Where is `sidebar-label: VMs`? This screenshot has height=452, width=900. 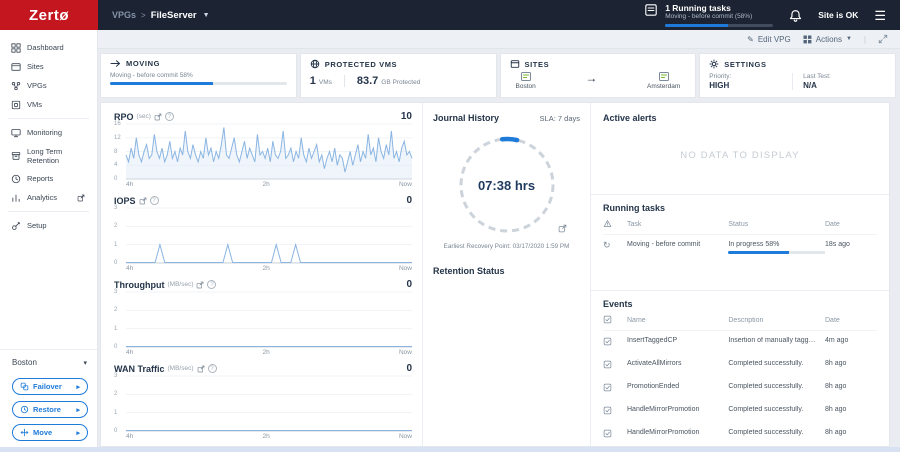
sidebar-label: VMs is located at coordinates (34, 104).